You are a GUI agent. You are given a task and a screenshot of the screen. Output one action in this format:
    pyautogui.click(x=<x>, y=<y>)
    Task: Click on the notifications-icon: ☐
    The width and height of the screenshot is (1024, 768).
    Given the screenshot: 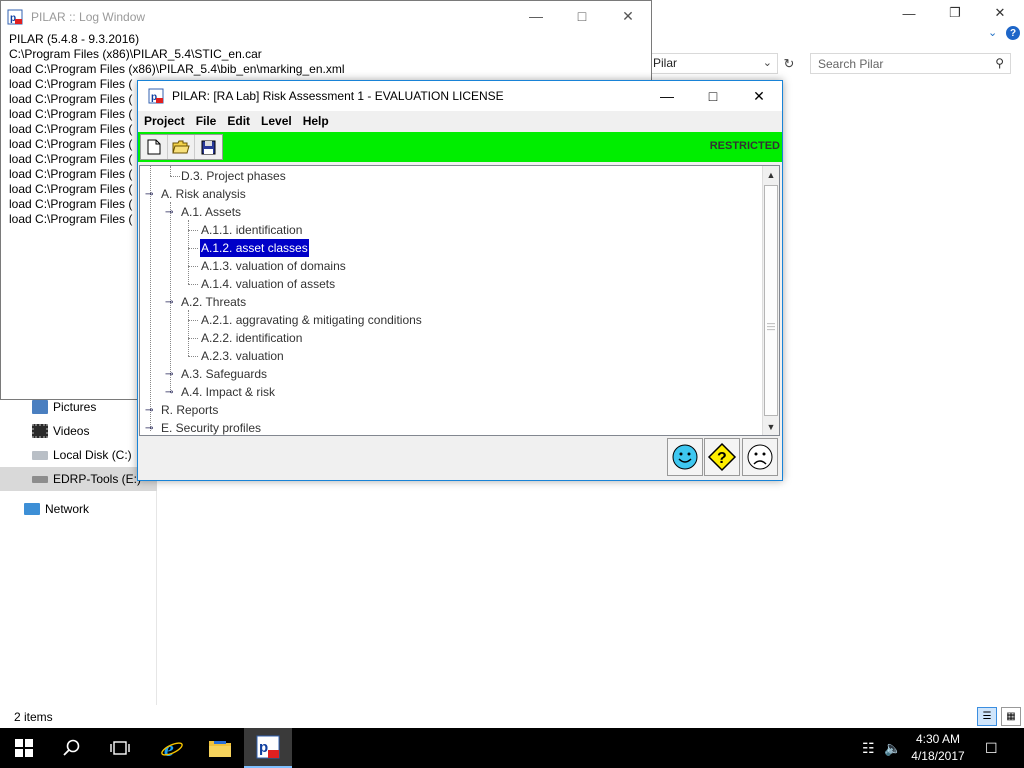 What is the action you would take?
    pyautogui.click(x=991, y=748)
    